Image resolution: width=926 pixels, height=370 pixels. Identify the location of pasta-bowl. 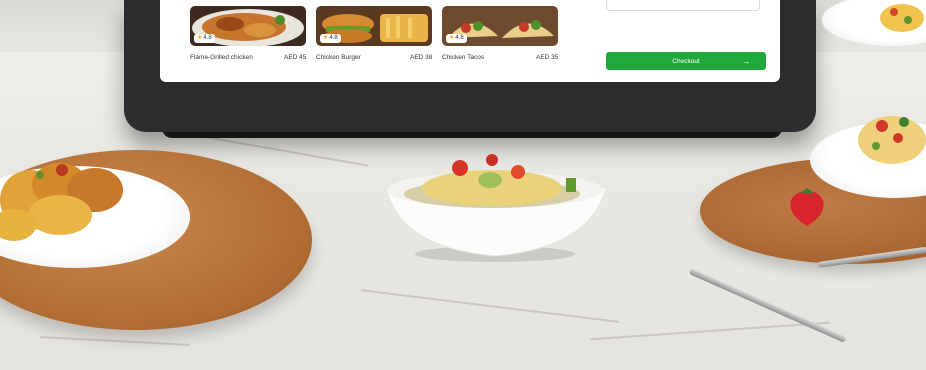
(496, 208).